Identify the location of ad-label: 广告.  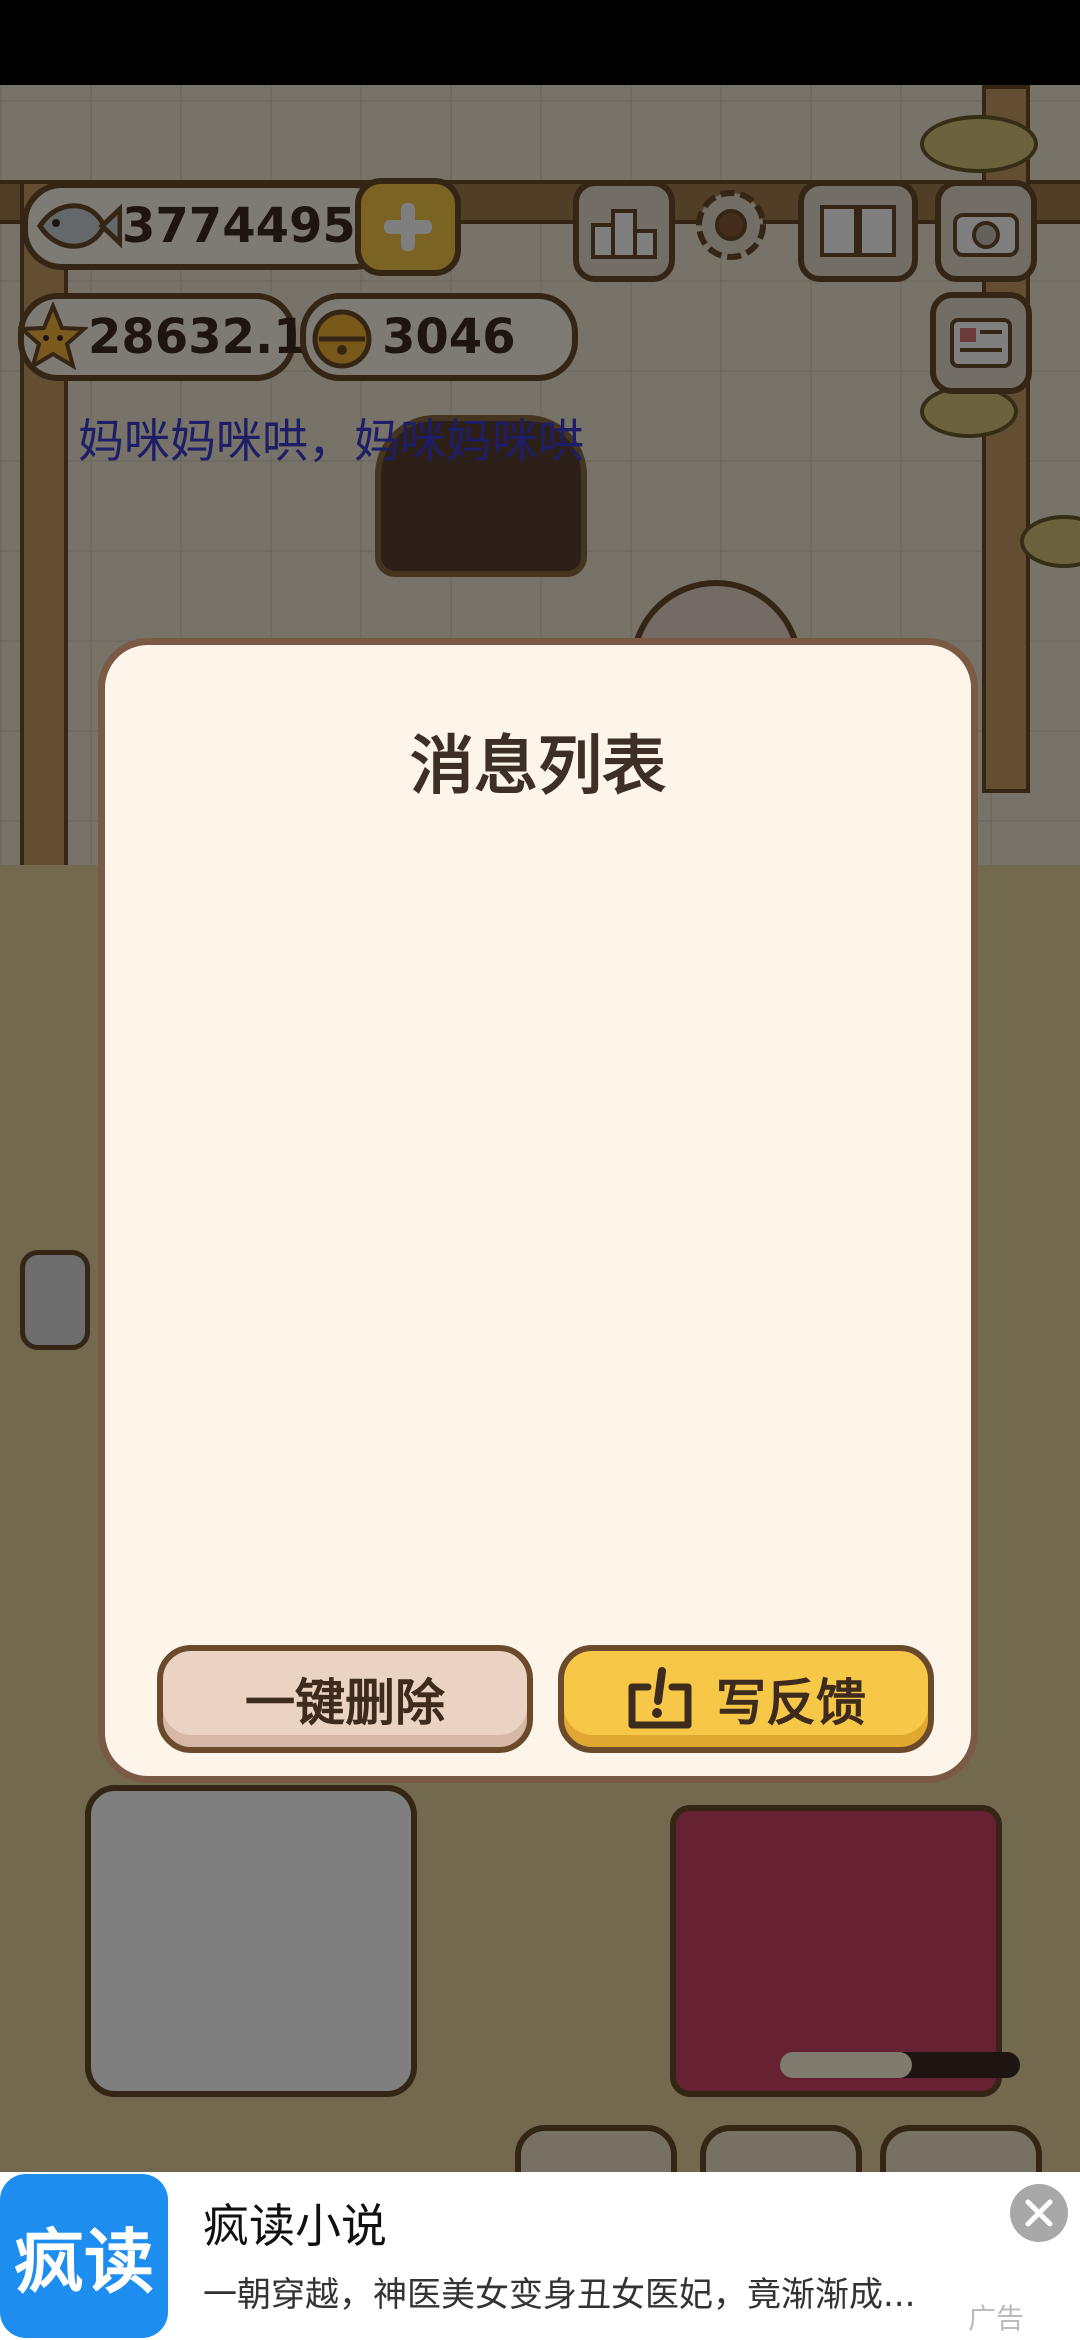
(996, 2317).